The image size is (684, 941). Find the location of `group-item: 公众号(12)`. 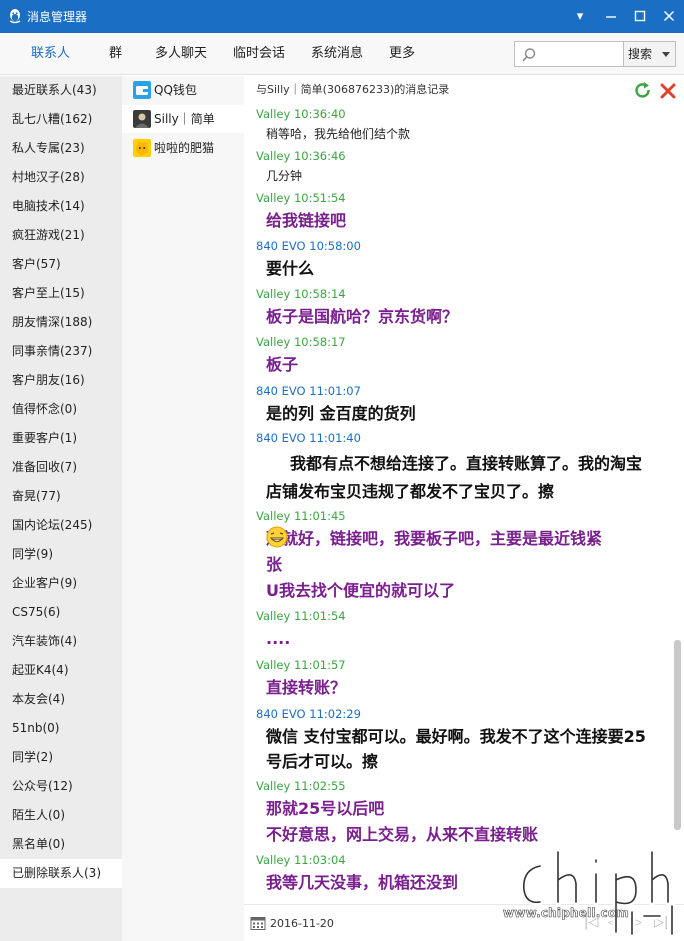

group-item: 公众号(12) is located at coordinates (61, 786).